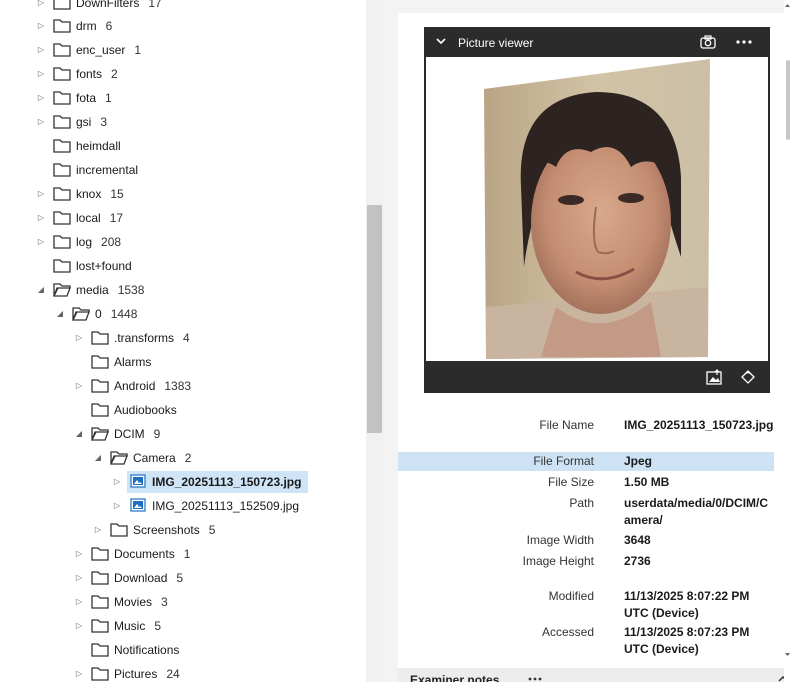  I want to click on tree-row-pictures: ▷ Pictures 24, so click(183, 672).